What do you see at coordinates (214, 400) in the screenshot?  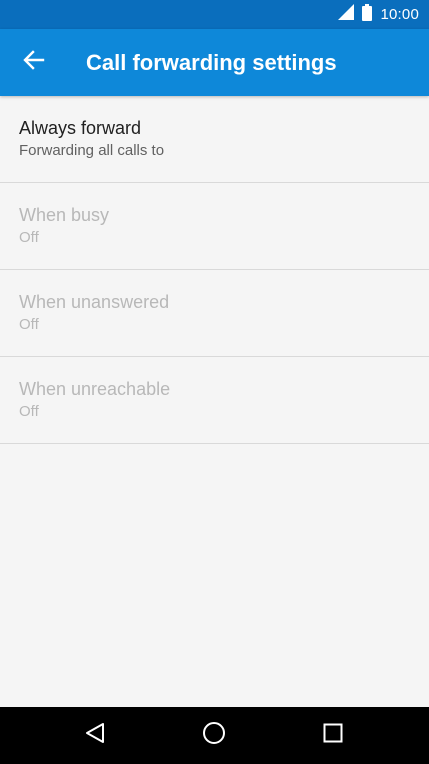 I see `list-item-when-unreachable: When unreachable Off` at bounding box center [214, 400].